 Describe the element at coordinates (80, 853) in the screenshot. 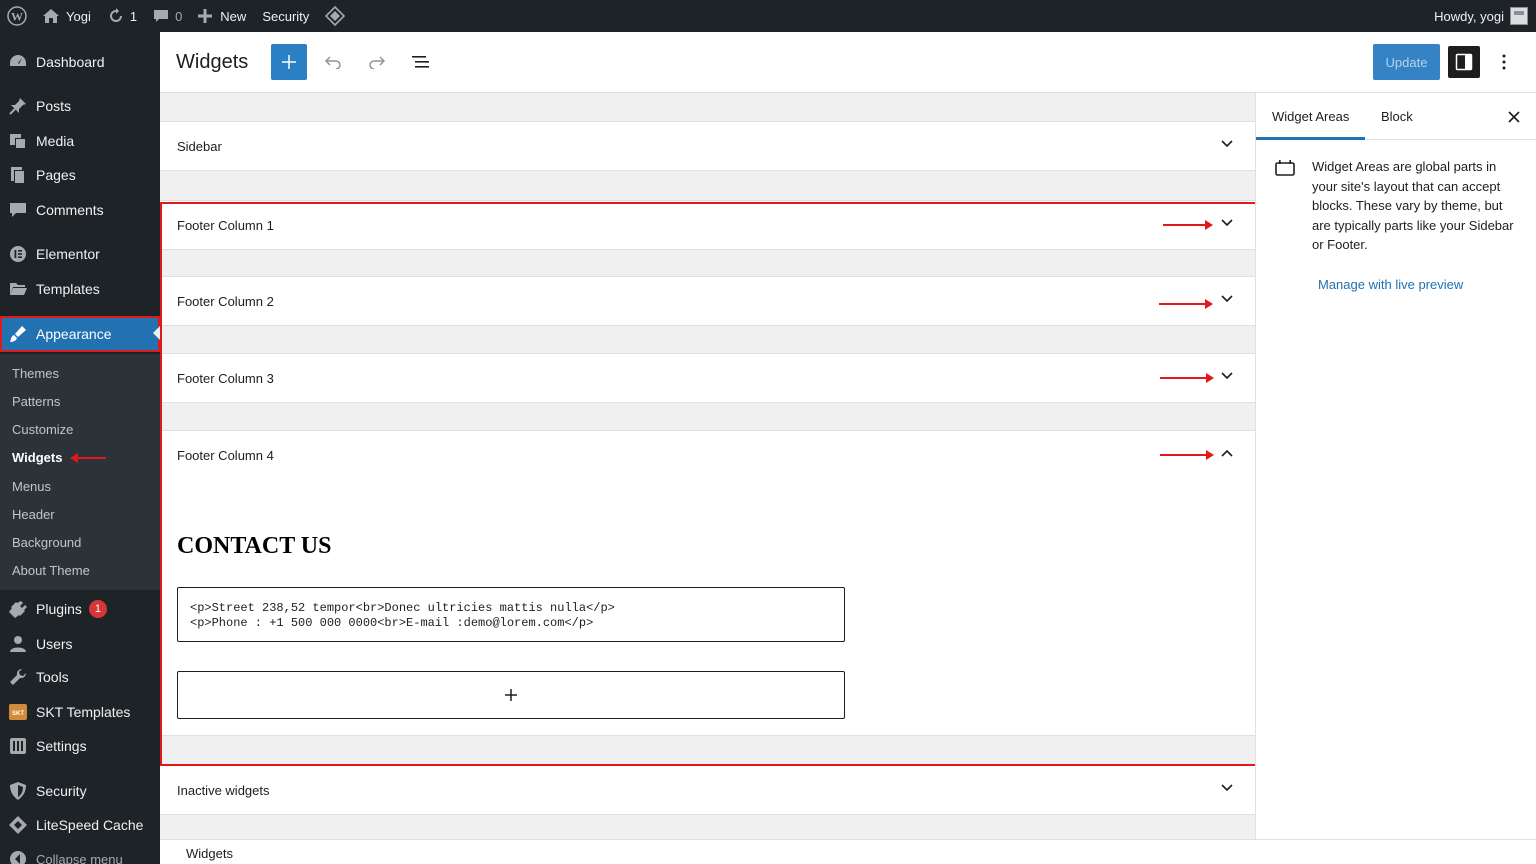

I see `collapse-menu-button: Collapse menu` at that location.